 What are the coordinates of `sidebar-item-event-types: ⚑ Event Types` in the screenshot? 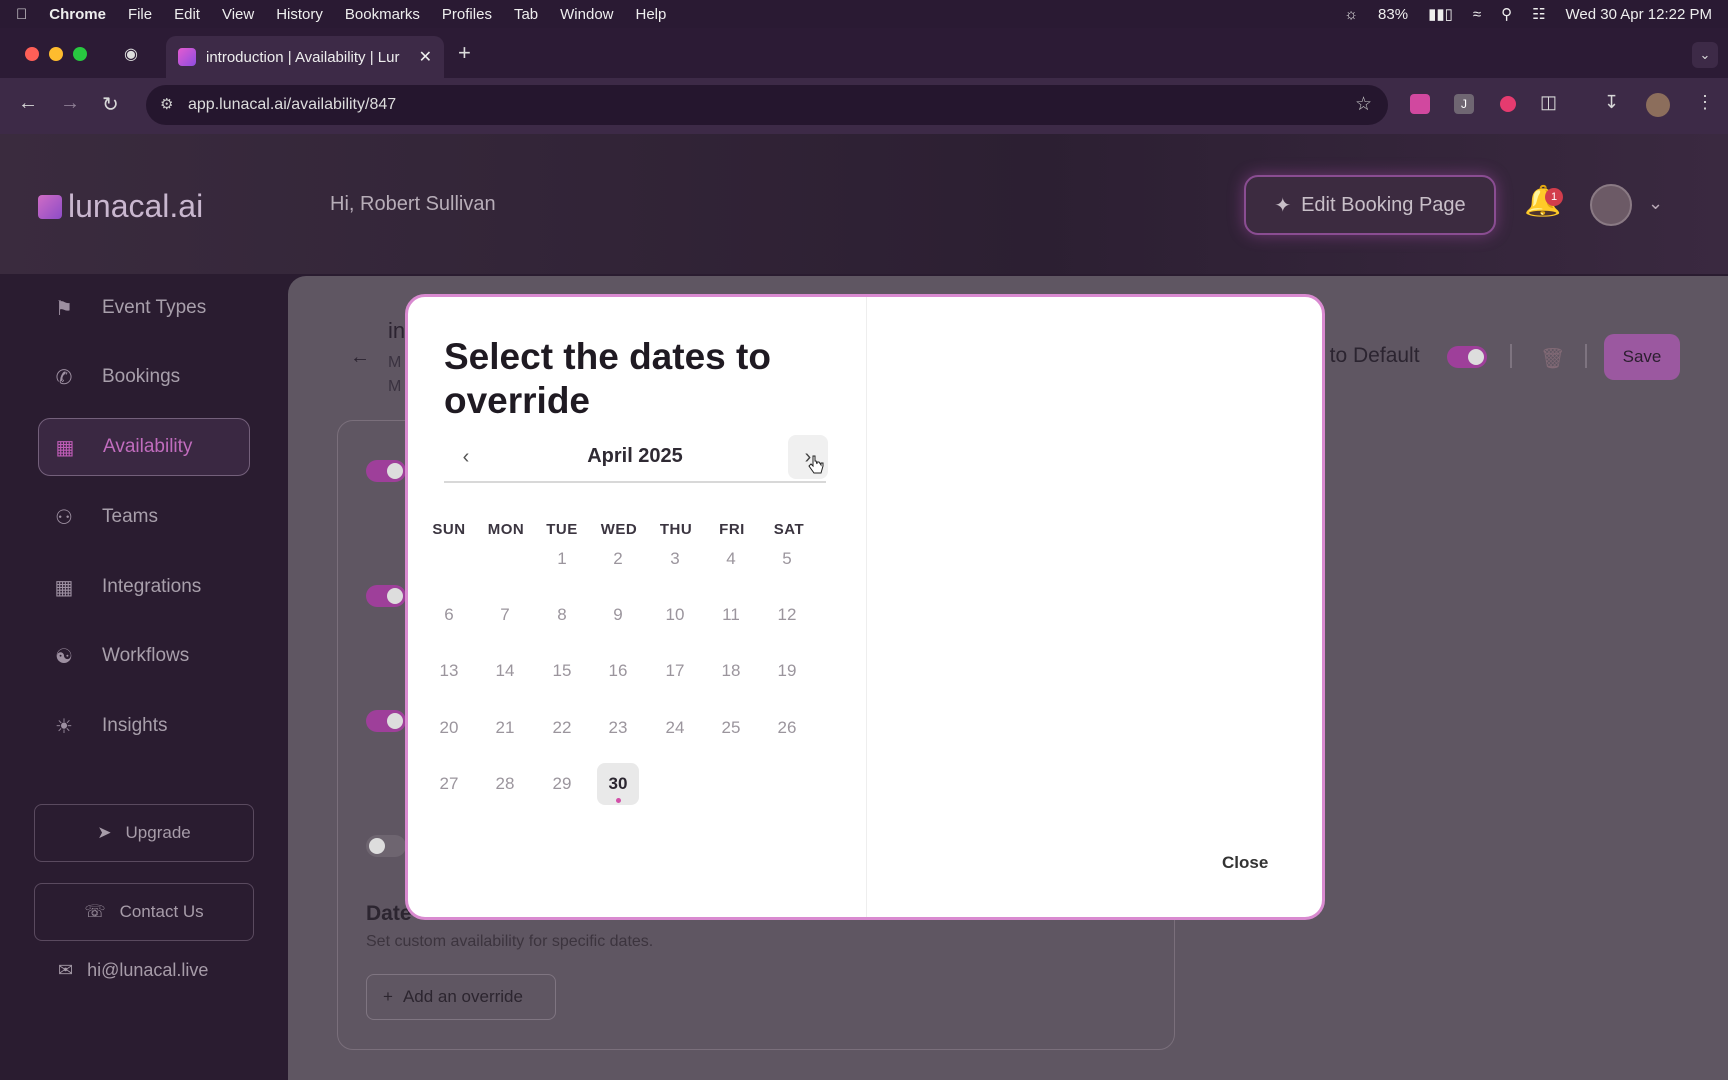 It's located at (144, 308).